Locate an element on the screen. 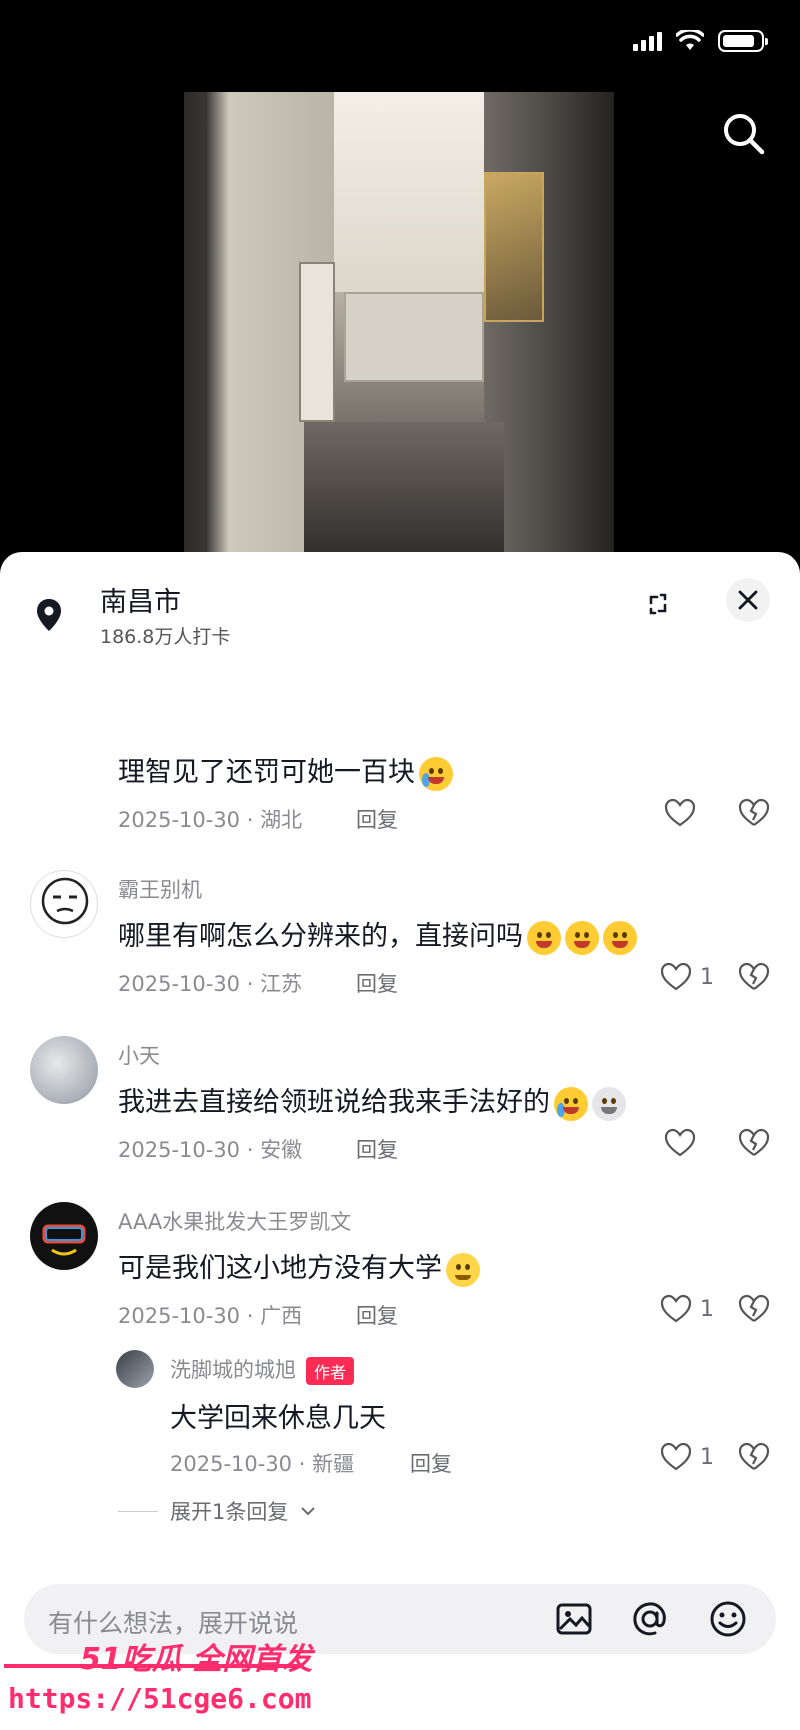  expand-icon is located at coordinates (658, 604).